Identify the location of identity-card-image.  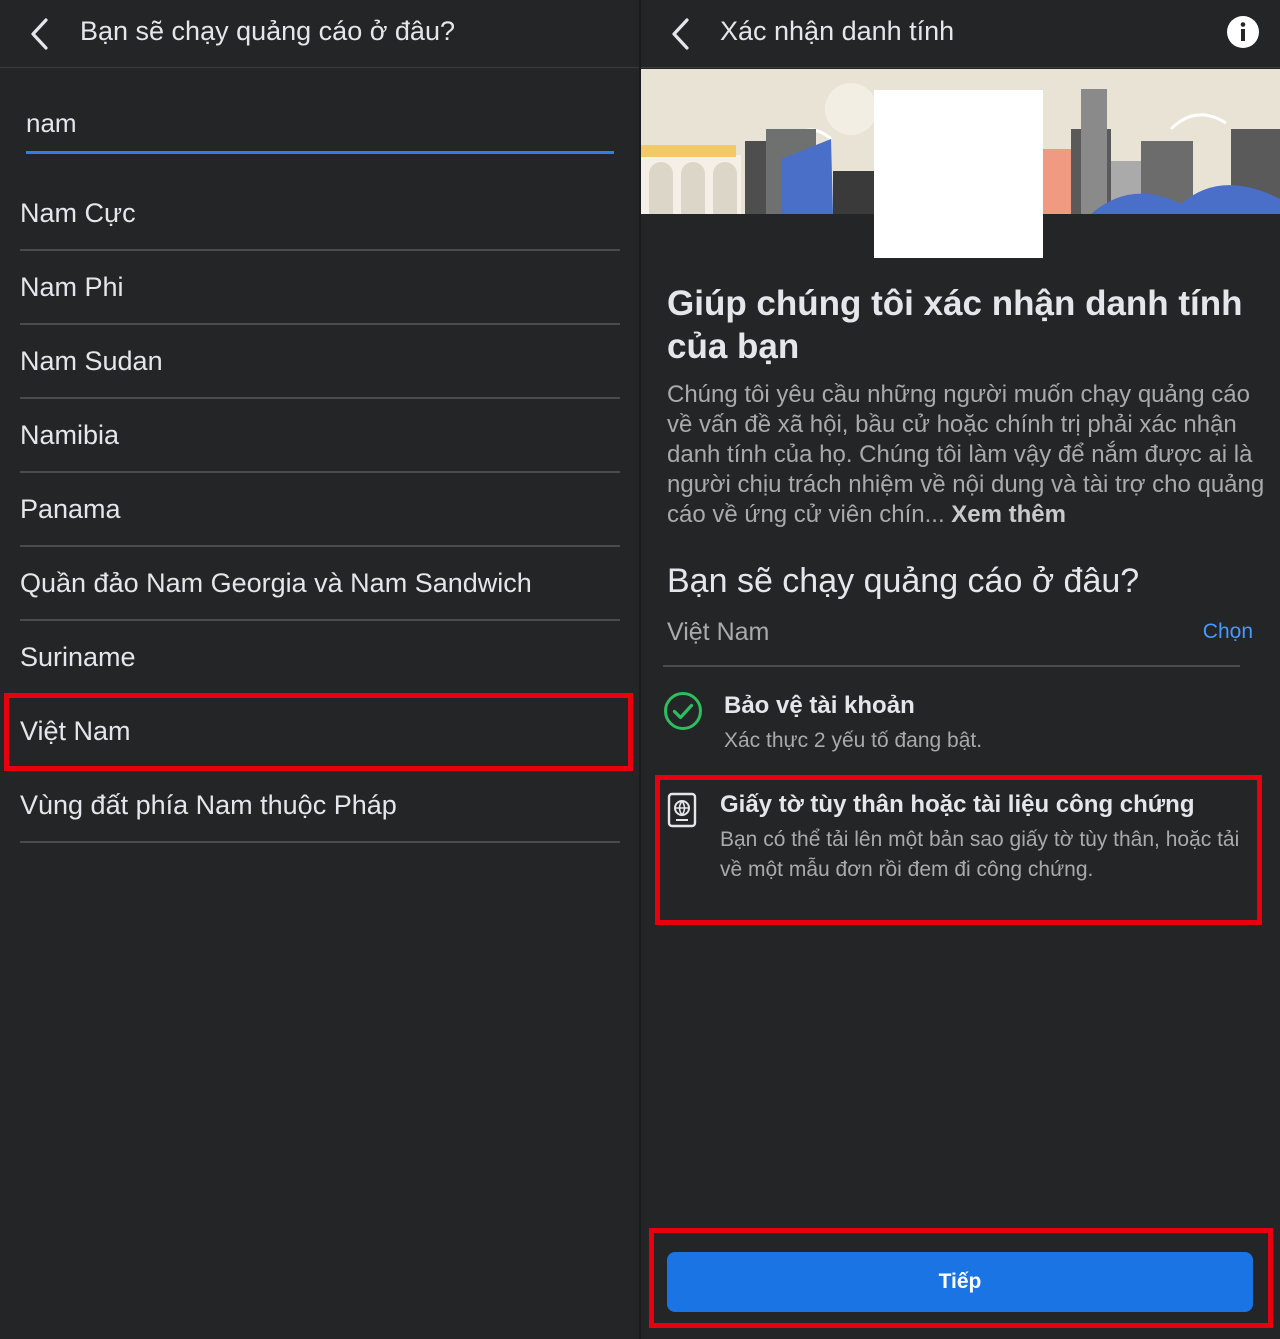
(958, 174).